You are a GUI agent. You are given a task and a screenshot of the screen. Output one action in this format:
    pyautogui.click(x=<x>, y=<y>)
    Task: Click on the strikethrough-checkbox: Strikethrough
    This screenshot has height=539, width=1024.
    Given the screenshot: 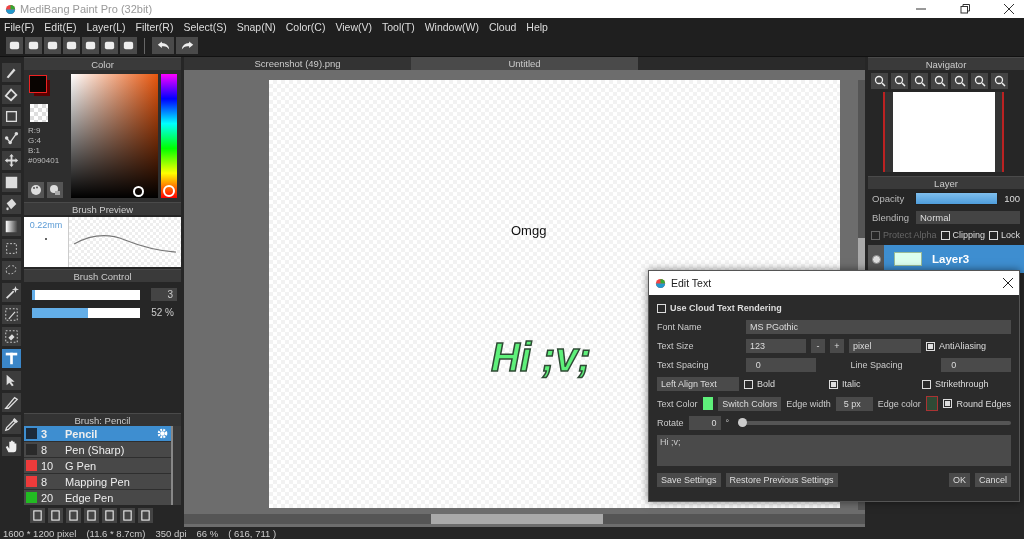 What is the action you would take?
    pyautogui.click(x=955, y=384)
    